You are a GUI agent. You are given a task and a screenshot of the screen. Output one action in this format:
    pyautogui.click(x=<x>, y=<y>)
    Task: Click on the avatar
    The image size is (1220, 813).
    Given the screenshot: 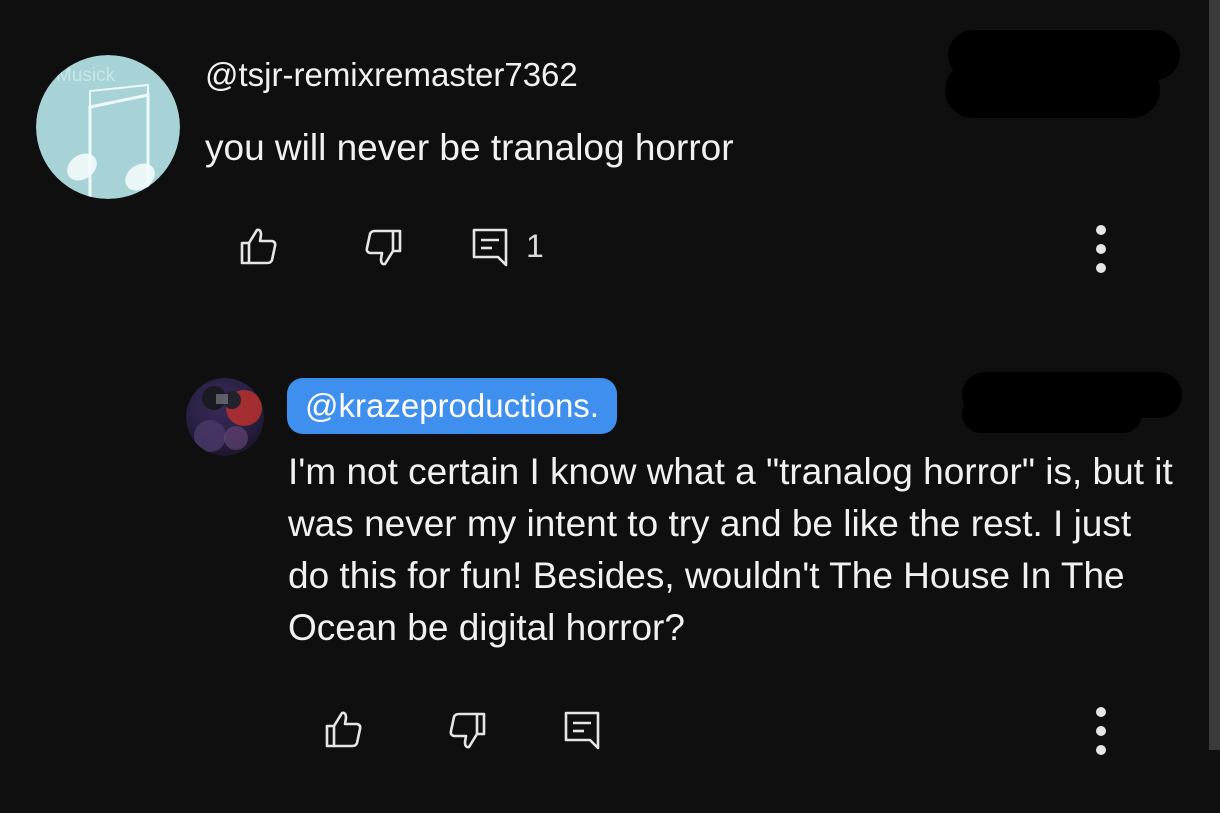 What is the action you would take?
    pyautogui.click(x=225, y=417)
    